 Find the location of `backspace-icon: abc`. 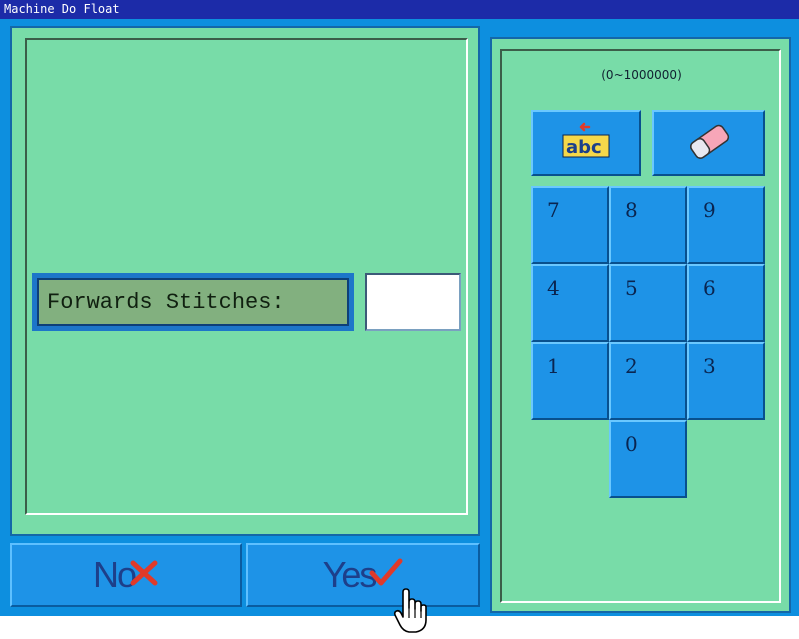

backspace-icon: abc is located at coordinates (586, 143).